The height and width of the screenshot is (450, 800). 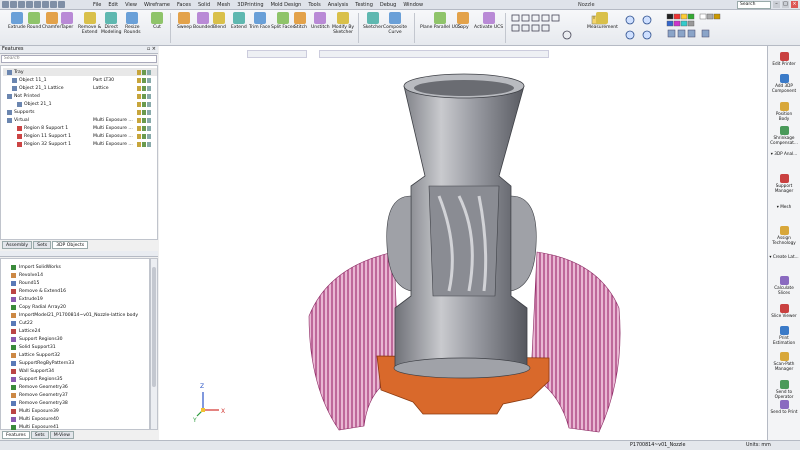 I want to click on tab-3dp-objects: 3DP Objects, so click(x=70, y=245).